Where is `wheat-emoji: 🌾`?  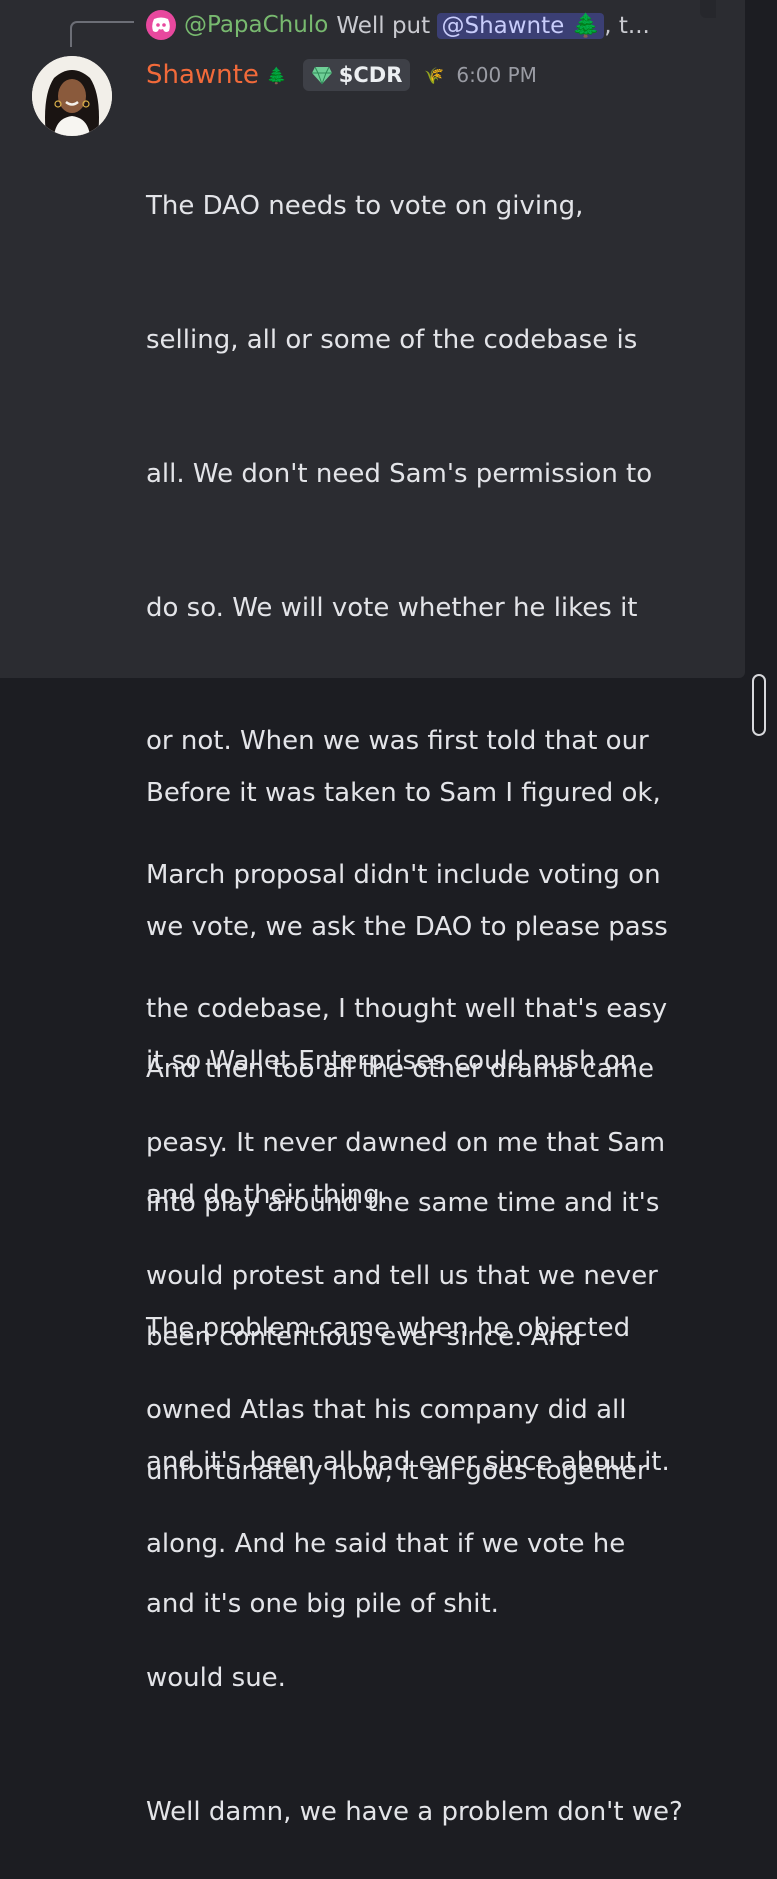
wheat-emoji: 🌾 is located at coordinates (434, 75).